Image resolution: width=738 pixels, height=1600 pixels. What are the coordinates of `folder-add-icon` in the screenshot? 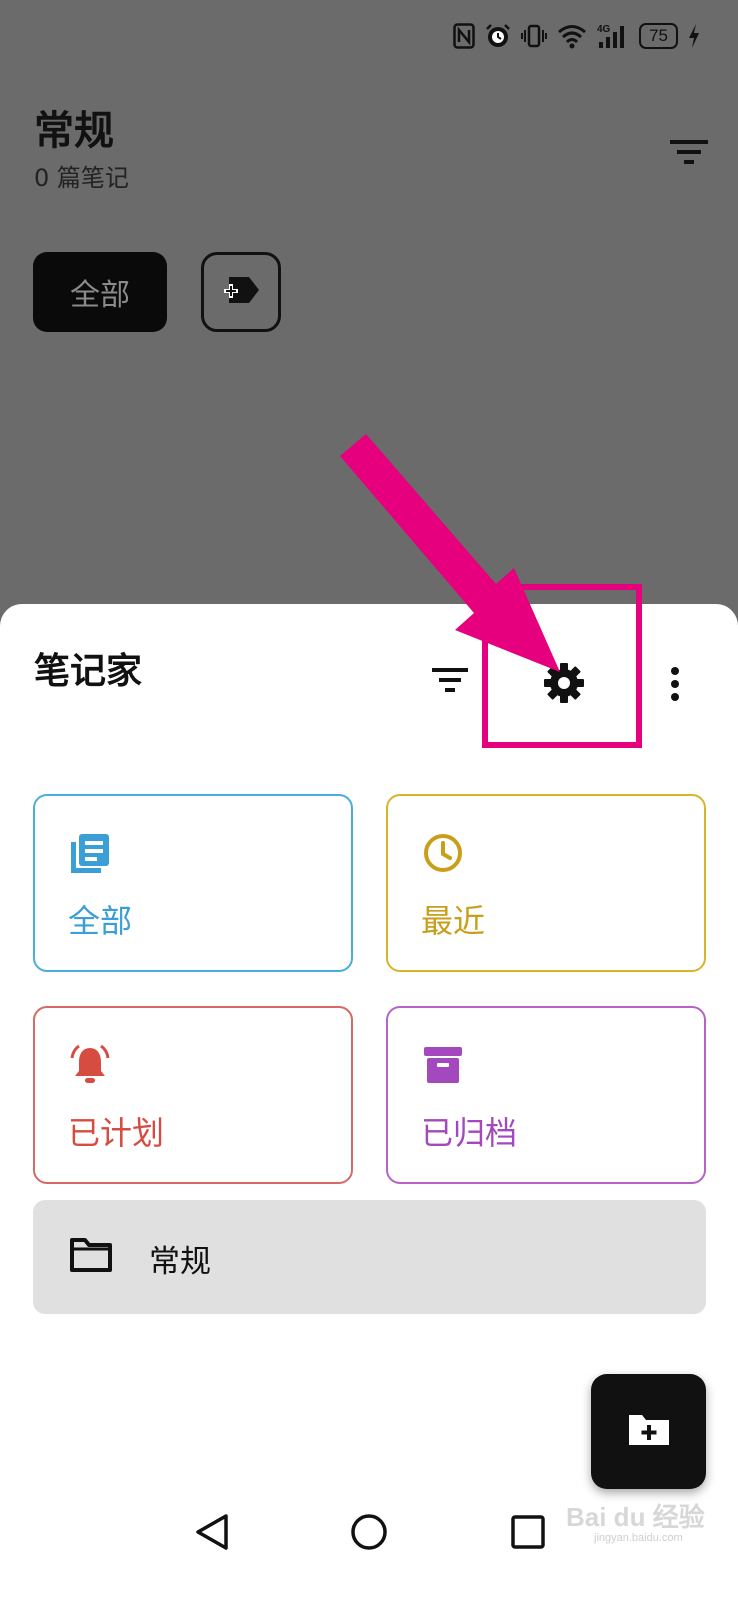 It's located at (649, 1432).